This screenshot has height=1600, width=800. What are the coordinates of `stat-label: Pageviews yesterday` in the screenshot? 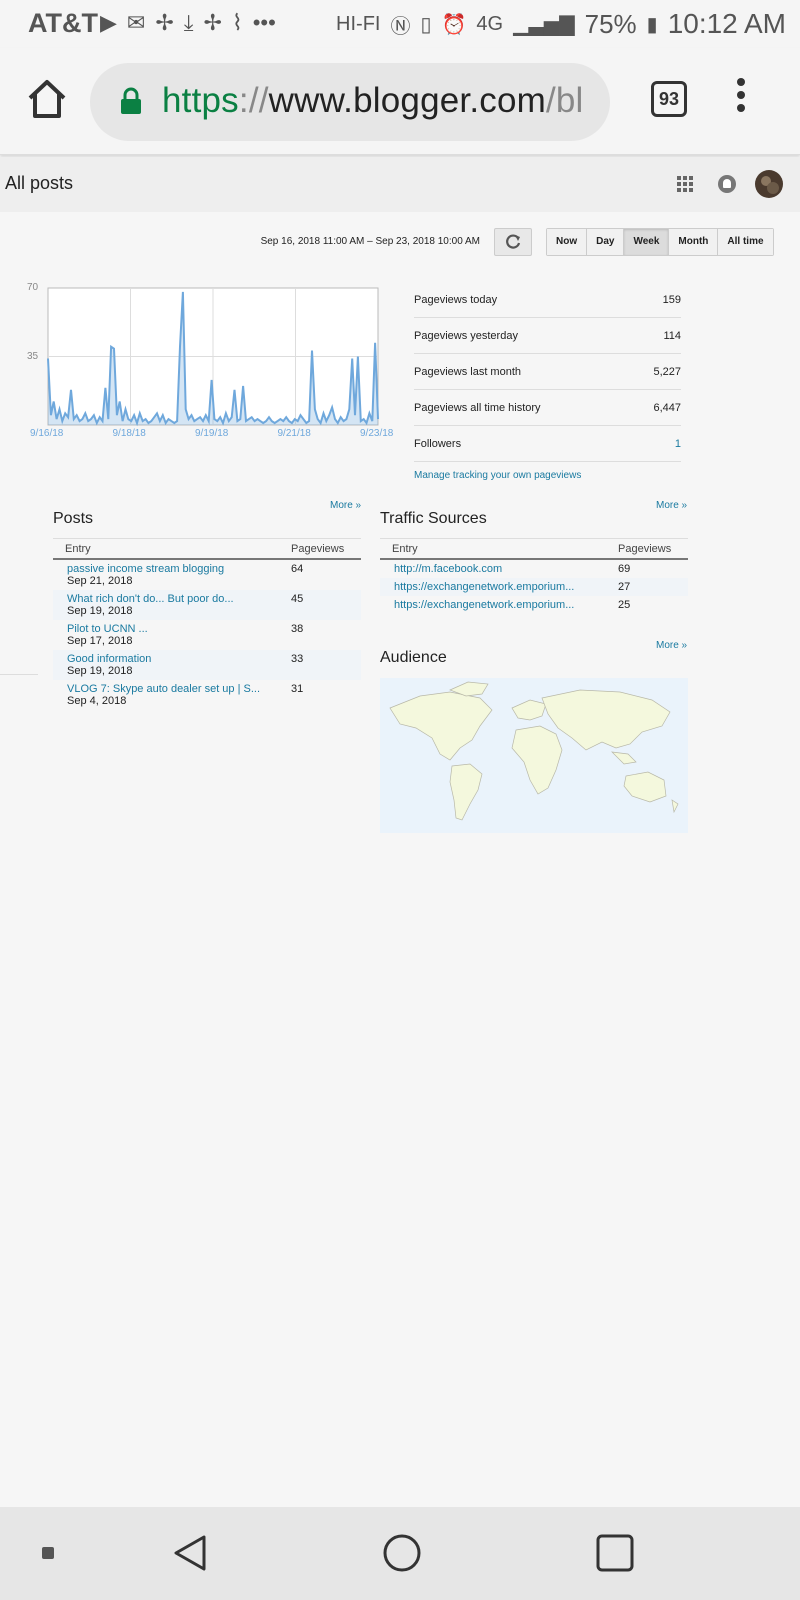 It's located at (466, 335).